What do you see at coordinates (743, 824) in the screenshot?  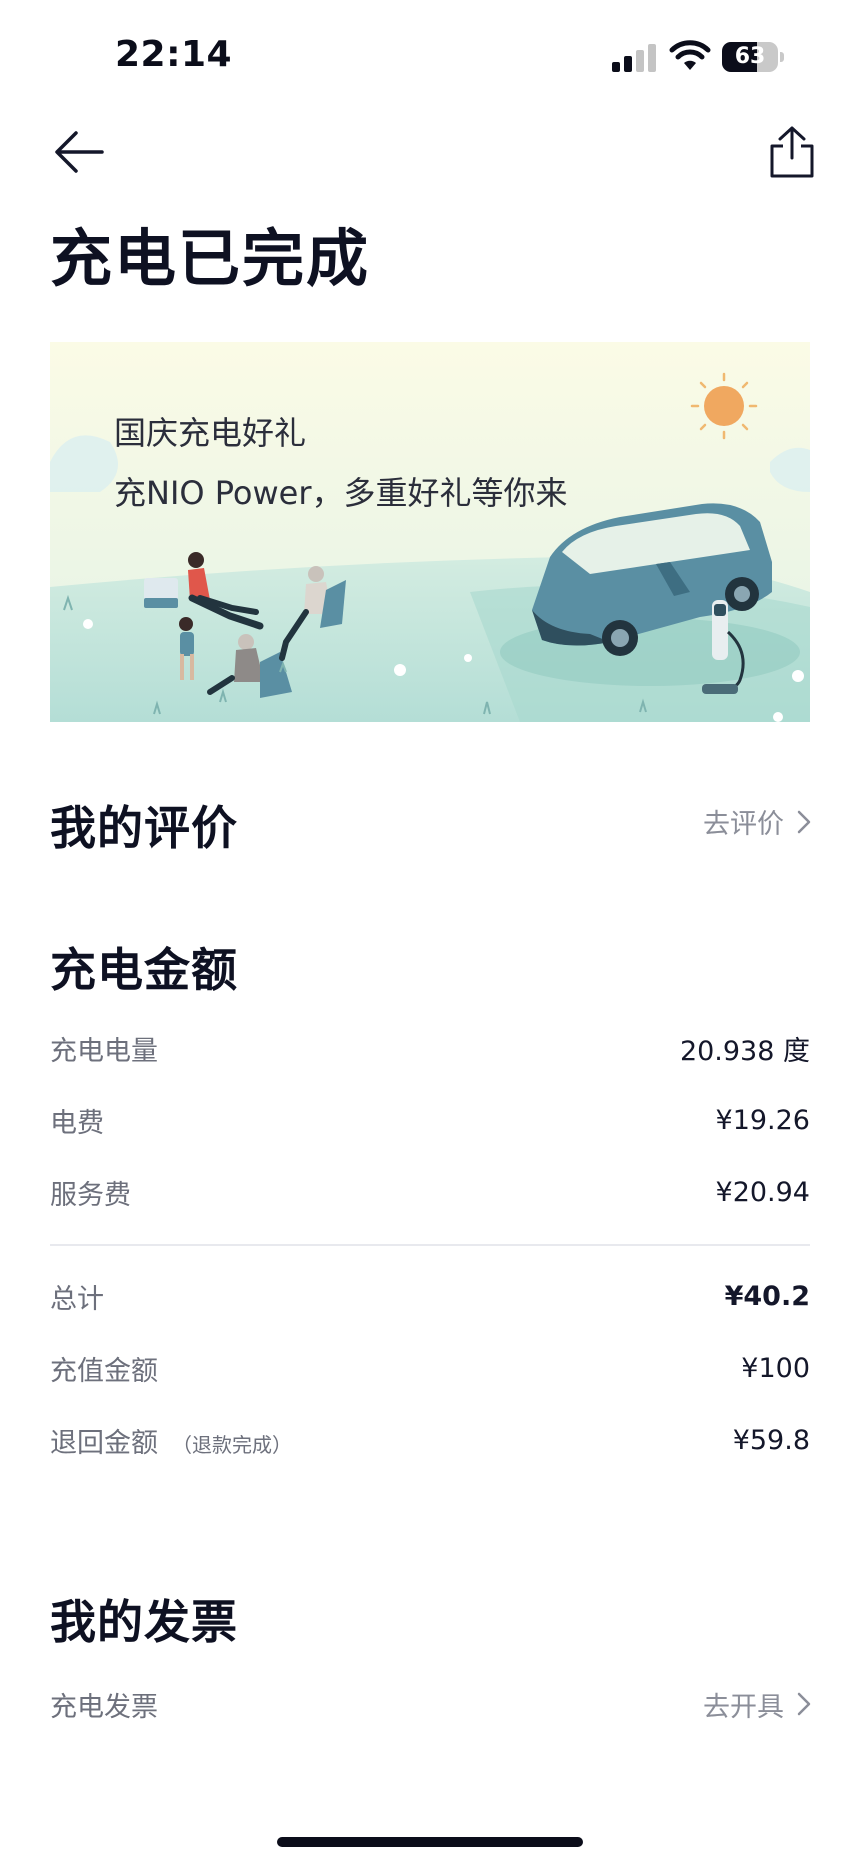 I see `go-review-label: 去评价` at bounding box center [743, 824].